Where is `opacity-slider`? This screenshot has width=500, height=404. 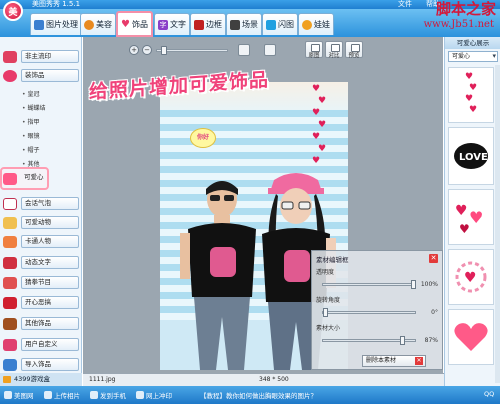
opacity-slider is located at coordinates (369, 284).